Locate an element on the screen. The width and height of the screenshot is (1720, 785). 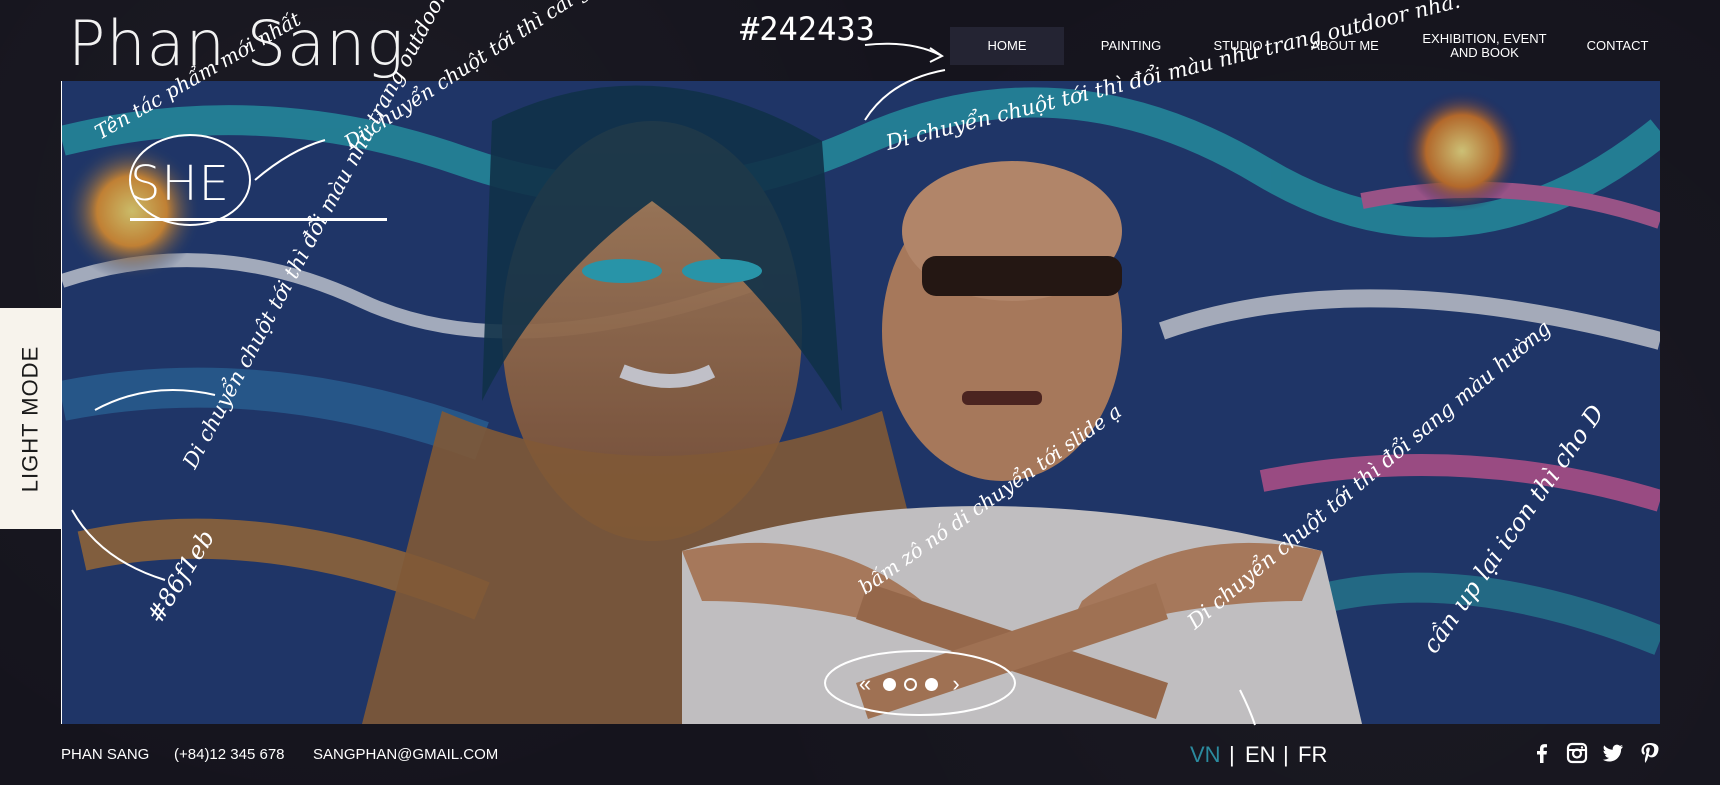
nav-home: HOME is located at coordinates (1007, 46).